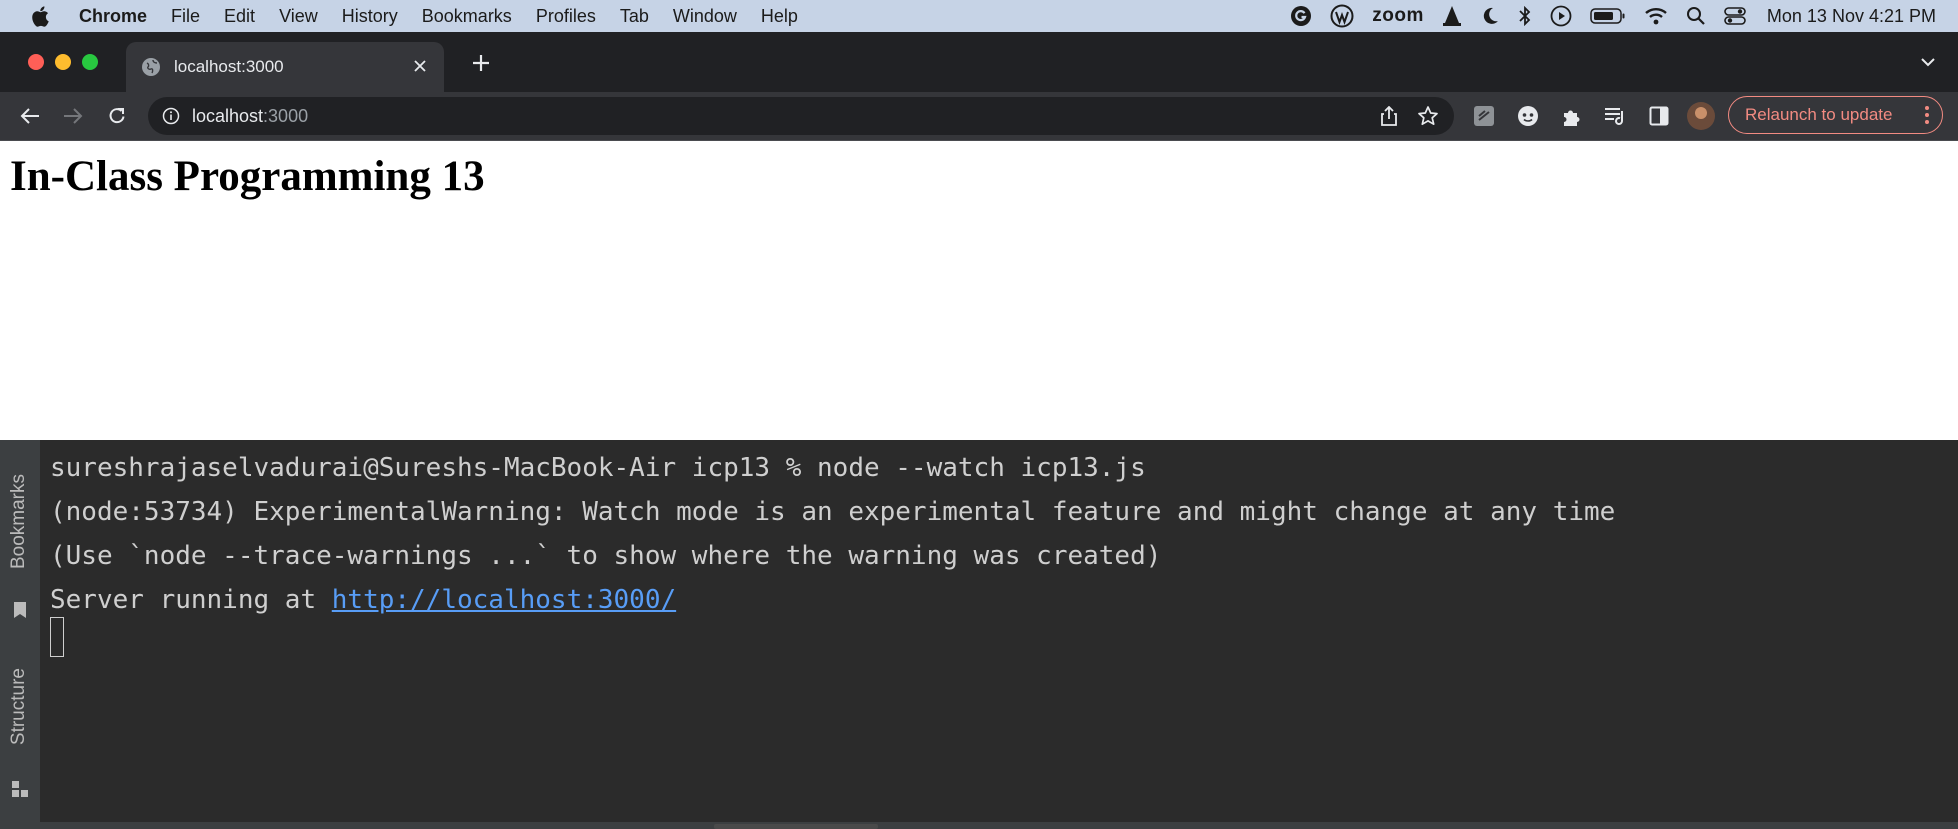  I want to click on terminal-cursor, so click(57, 637).